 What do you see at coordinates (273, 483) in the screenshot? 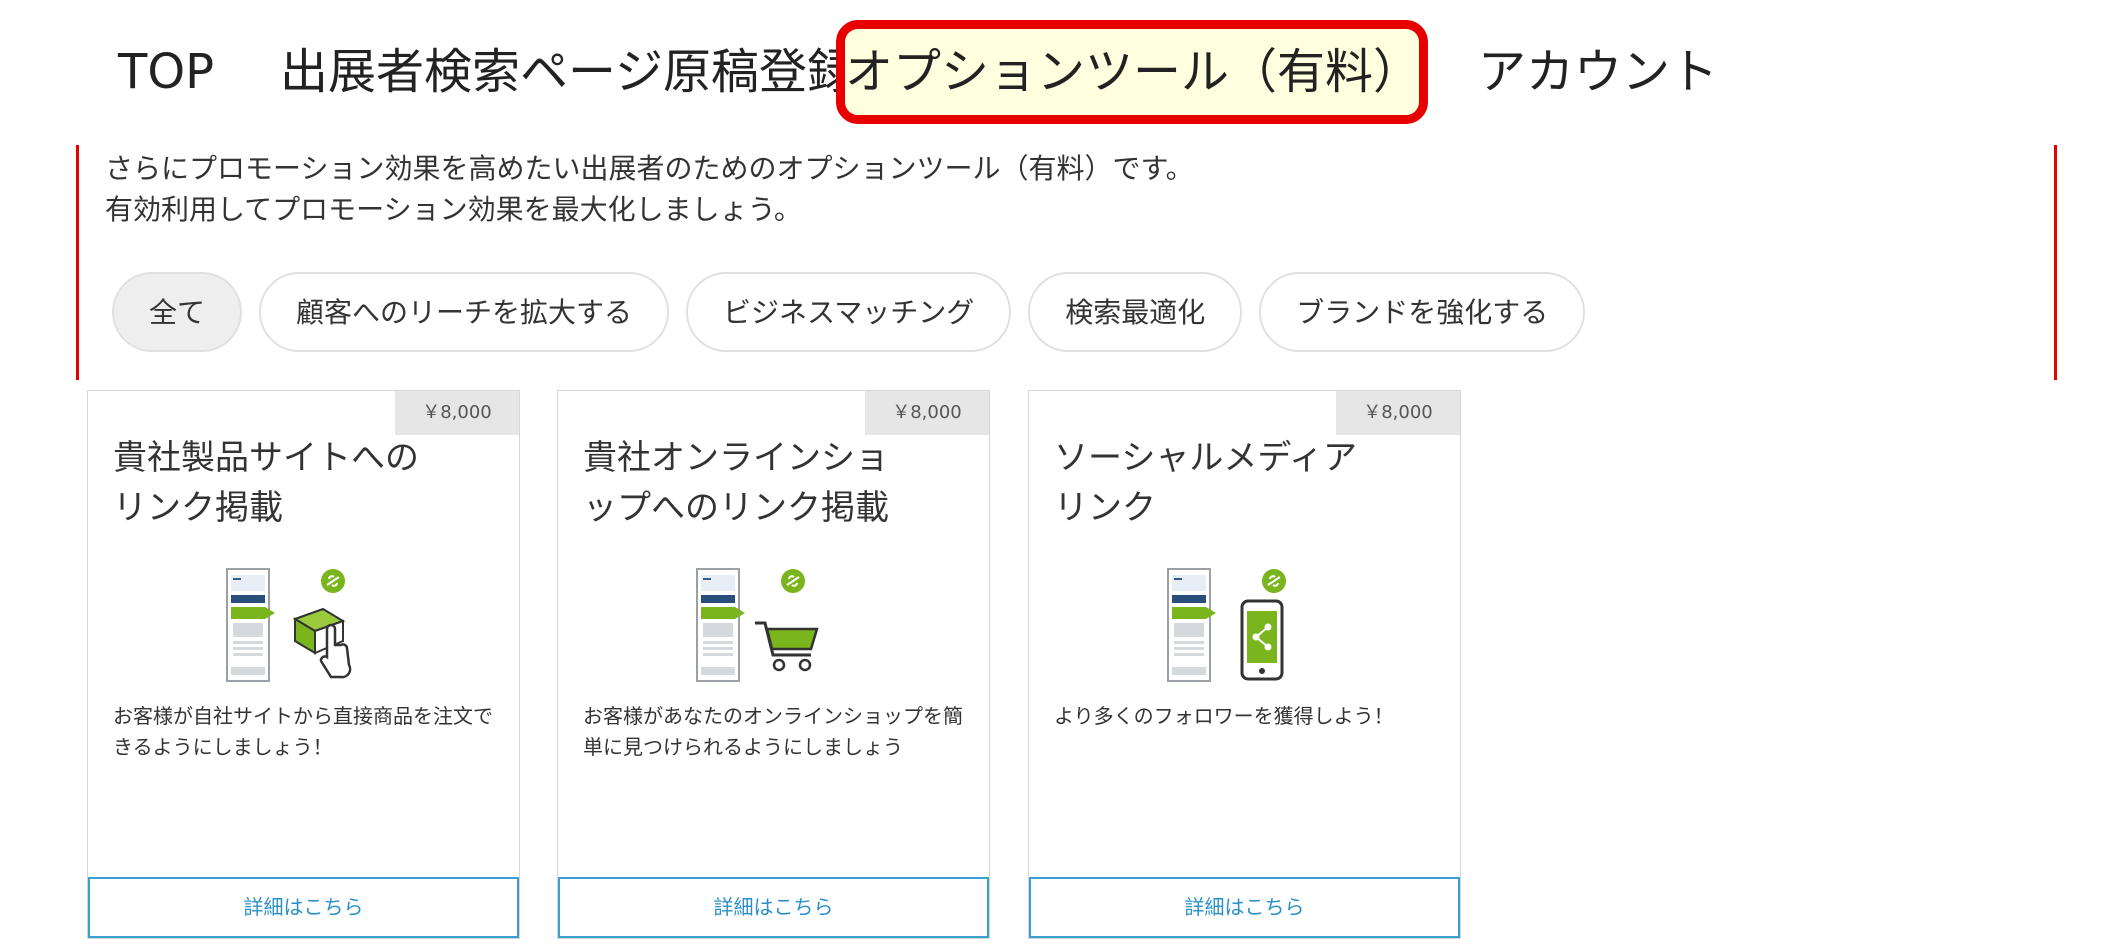
I see `card-title: 貴社製品サイトへの リンク掲載` at bounding box center [273, 483].